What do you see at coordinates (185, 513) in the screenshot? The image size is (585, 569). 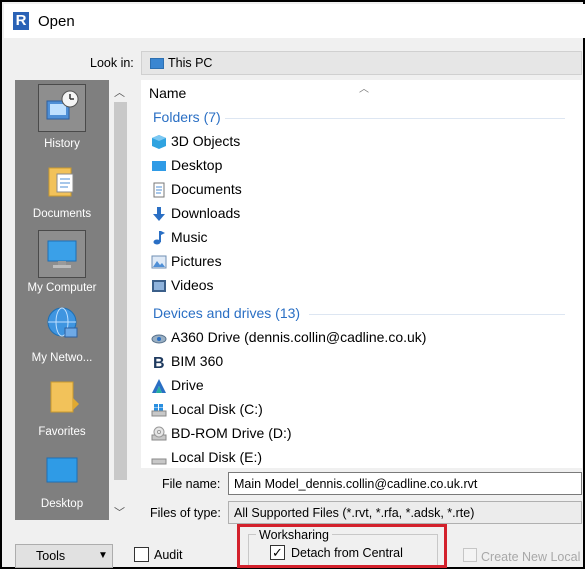 I see `files-of-type-label: Files of type:` at bounding box center [185, 513].